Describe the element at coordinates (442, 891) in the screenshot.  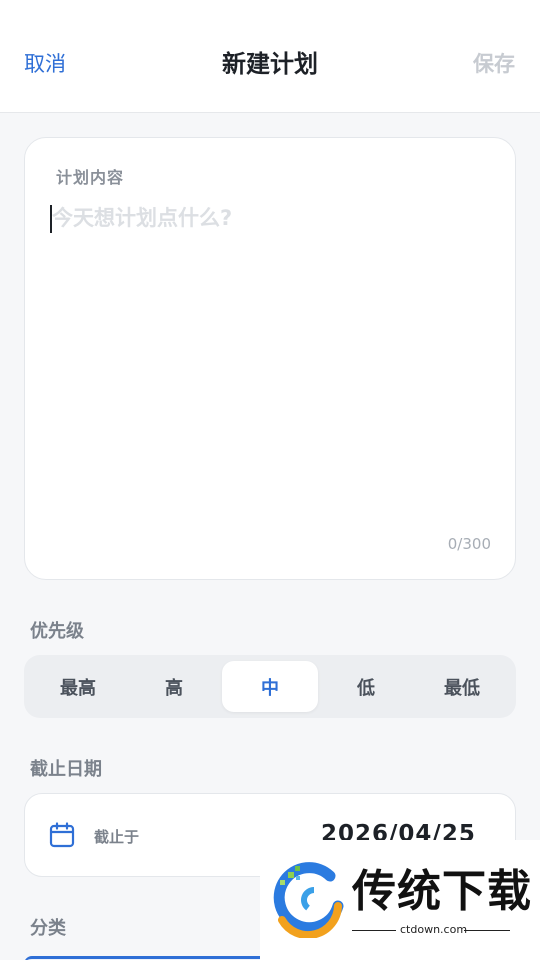
I see `watermark-brand: 传统下载` at that location.